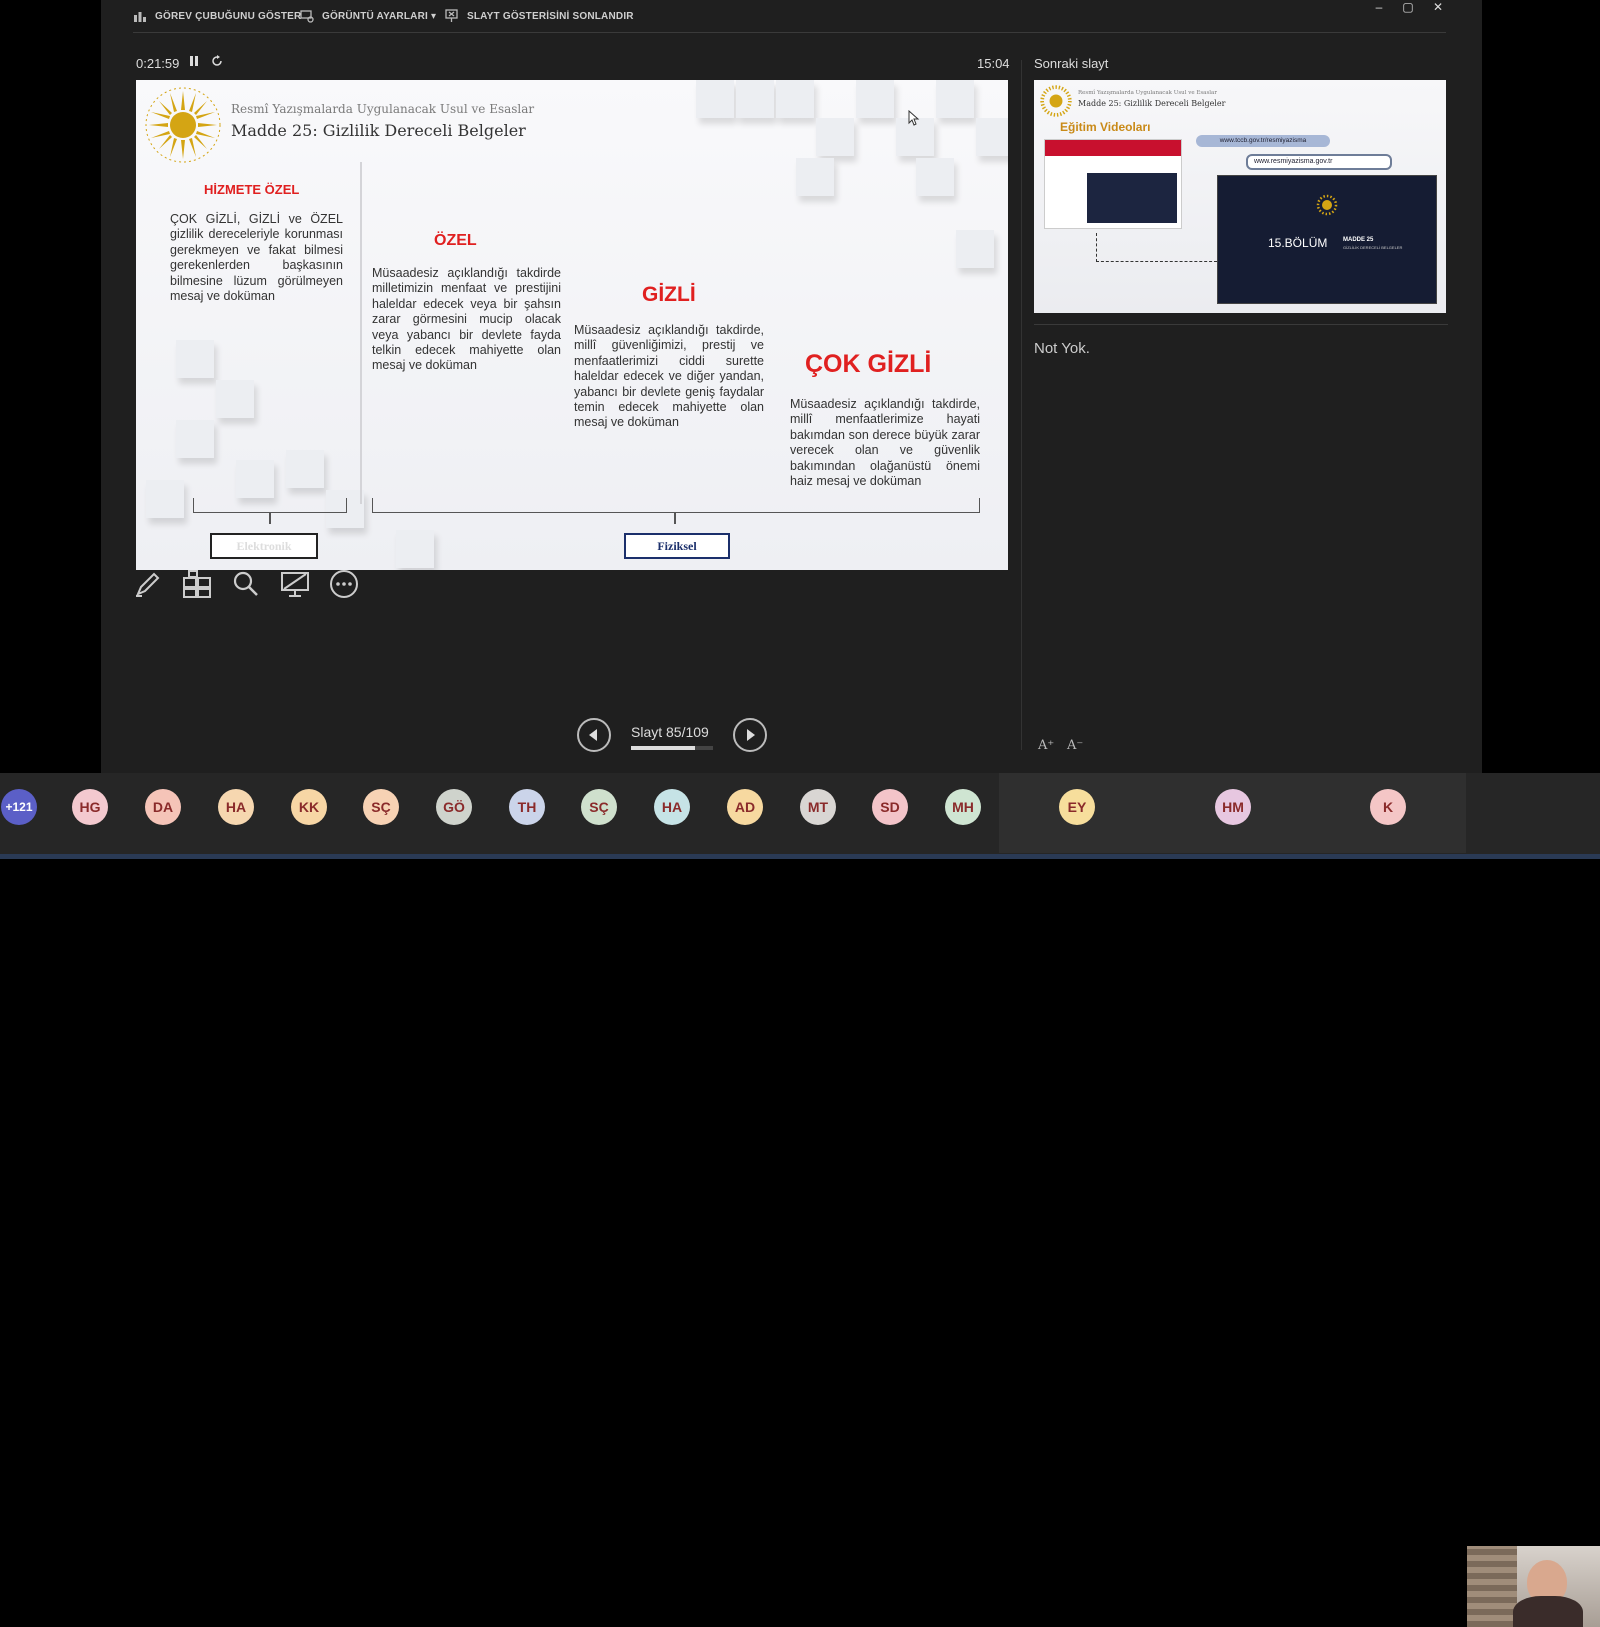  What do you see at coordinates (676, 505) in the screenshot?
I see `physical-brace` at bounding box center [676, 505].